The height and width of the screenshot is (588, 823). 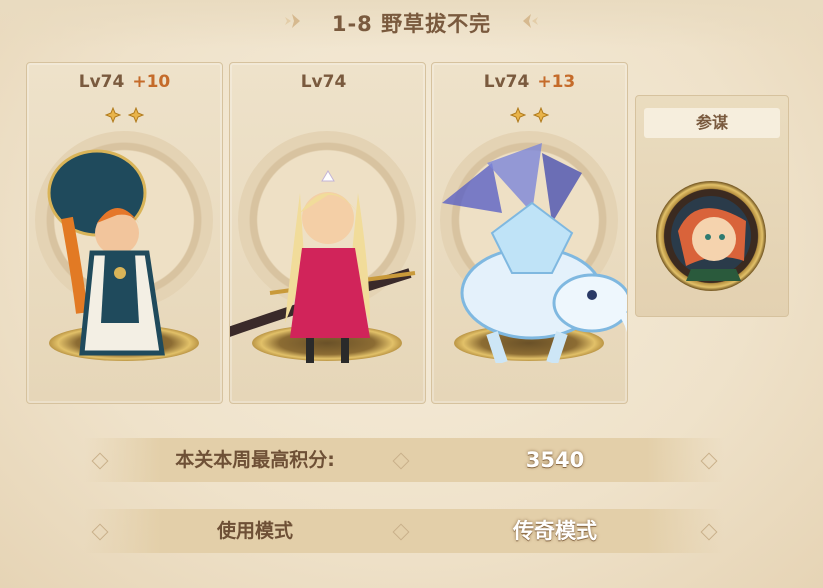 I want to click on advisor-panel: 参谋, so click(x=712, y=206).